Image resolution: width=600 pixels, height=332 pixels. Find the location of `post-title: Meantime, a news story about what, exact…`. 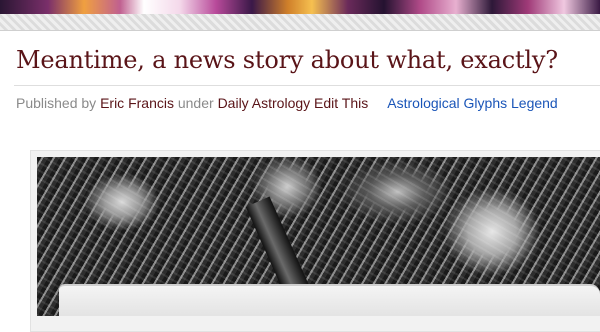

post-title: Meantime, a news story about what, exact… is located at coordinates (287, 60).